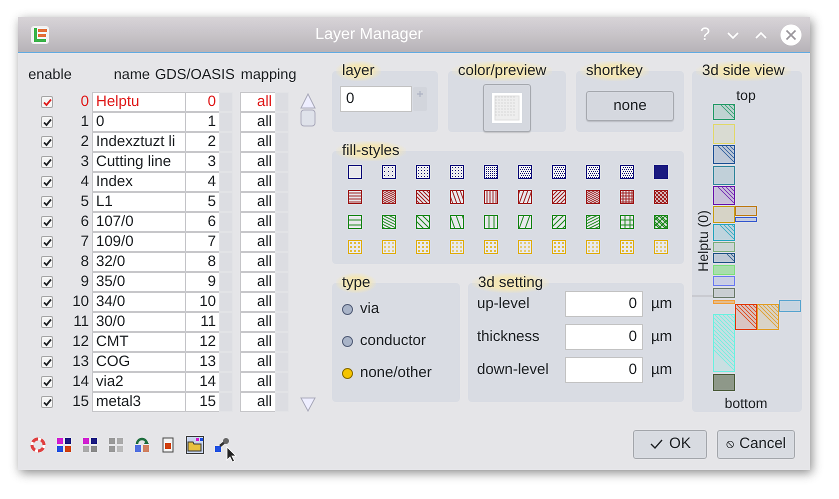 The width and height of the screenshot is (839, 499). What do you see at coordinates (376, 99) in the screenshot?
I see `layer-input: 0` at bounding box center [376, 99].